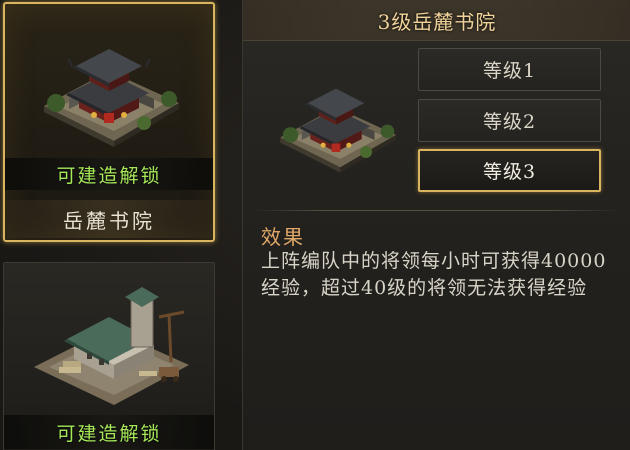  What do you see at coordinates (509, 69) in the screenshot?
I see `level-1-button: 等级1` at bounding box center [509, 69].